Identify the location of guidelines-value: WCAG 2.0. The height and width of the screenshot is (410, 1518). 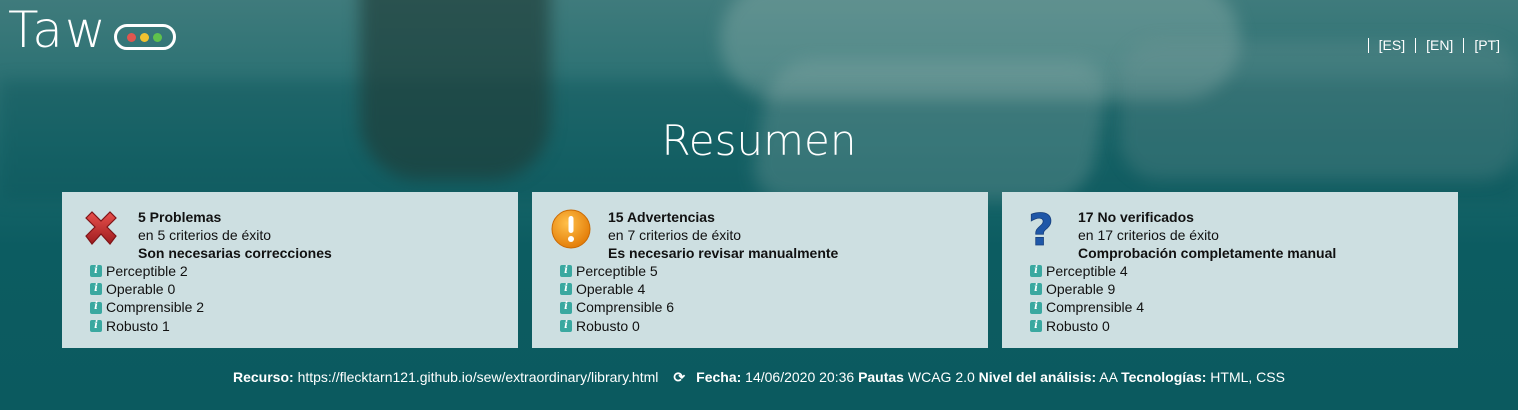
(941, 377).